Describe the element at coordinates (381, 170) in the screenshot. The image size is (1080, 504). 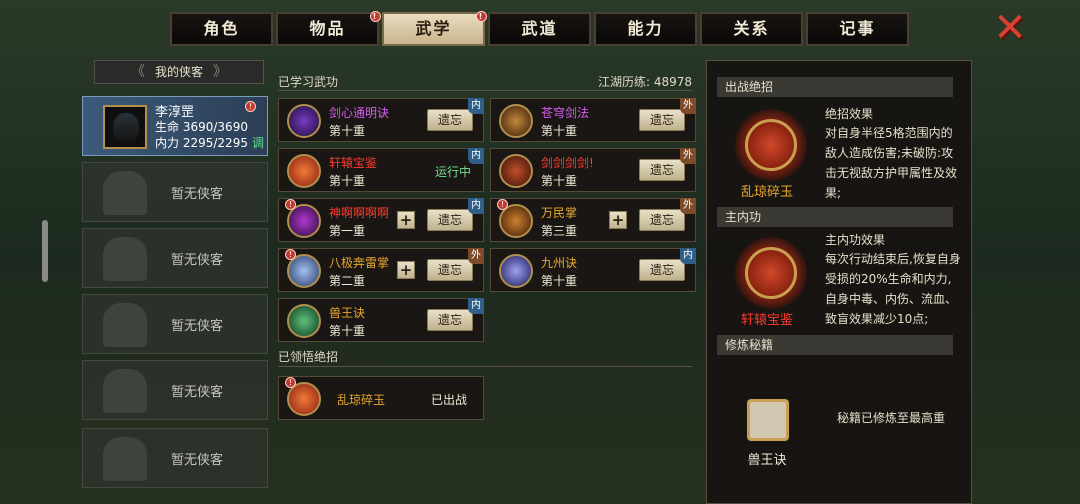
I see `skill-card: 轩辕宝鉴 第十重 运行中内` at that location.